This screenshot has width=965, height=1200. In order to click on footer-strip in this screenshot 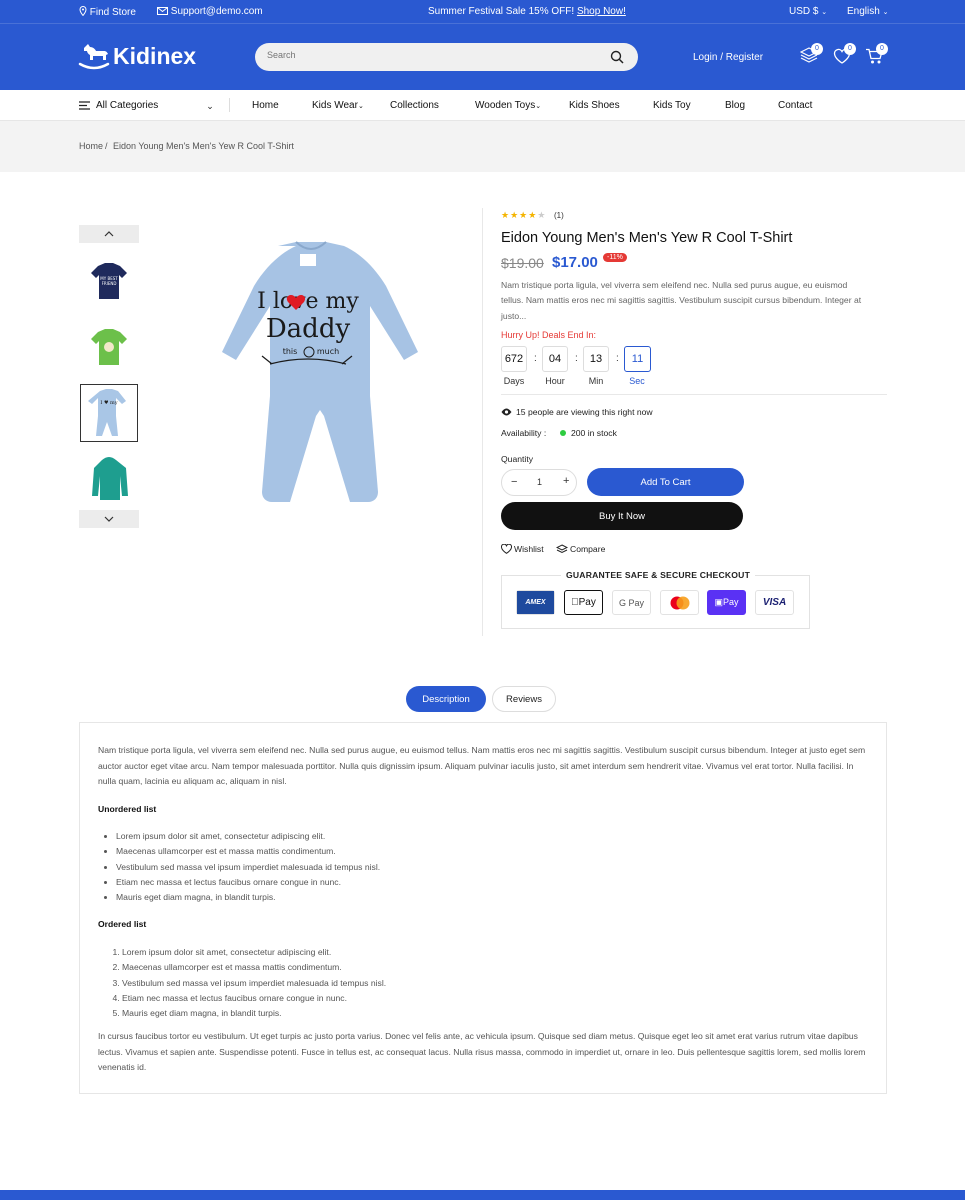, I will do `click(482, 1195)`.